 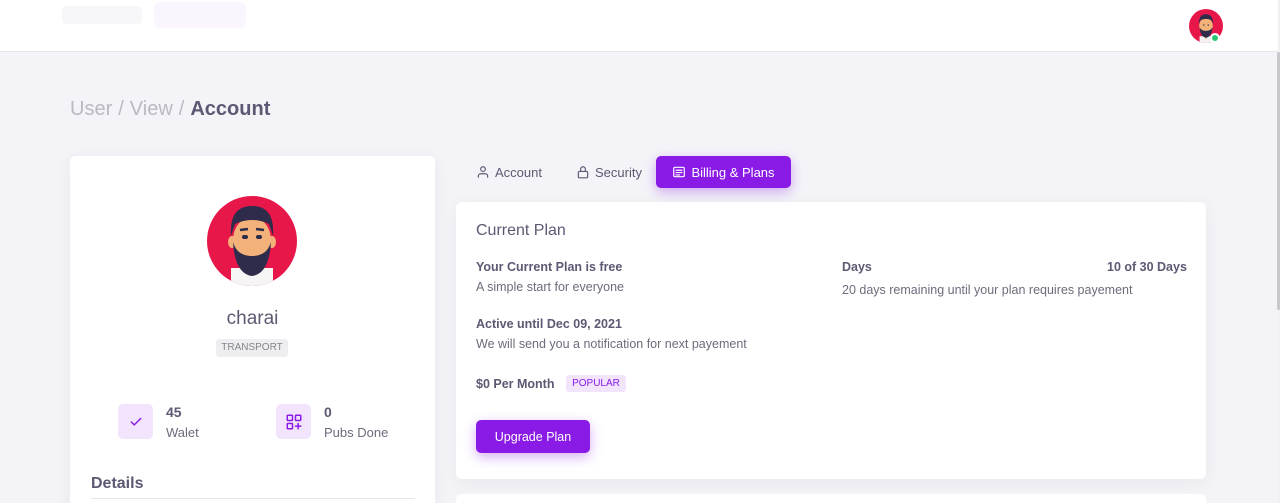 I want to click on days-value: 10 of 30 Days, so click(x=1147, y=267).